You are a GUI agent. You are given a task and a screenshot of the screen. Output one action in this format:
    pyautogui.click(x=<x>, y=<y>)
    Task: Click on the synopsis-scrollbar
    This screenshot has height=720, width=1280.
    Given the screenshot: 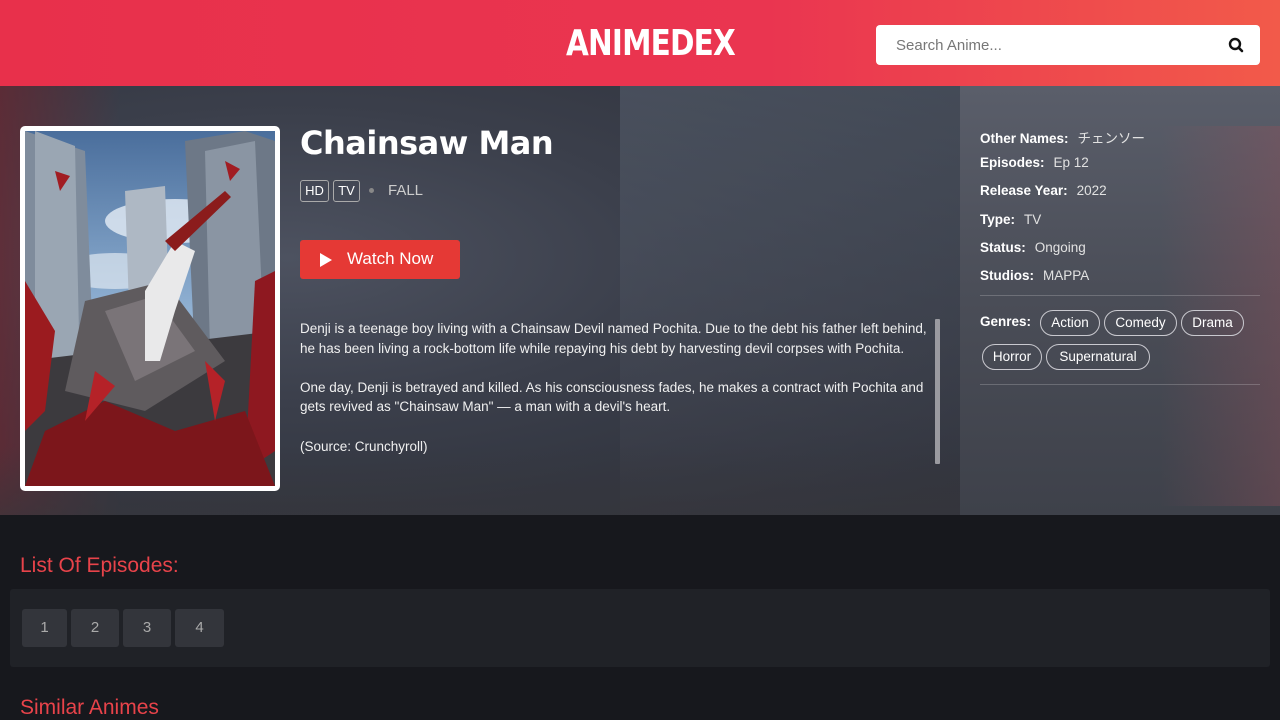 What is the action you would take?
    pyautogui.click(x=937, y=391)
    